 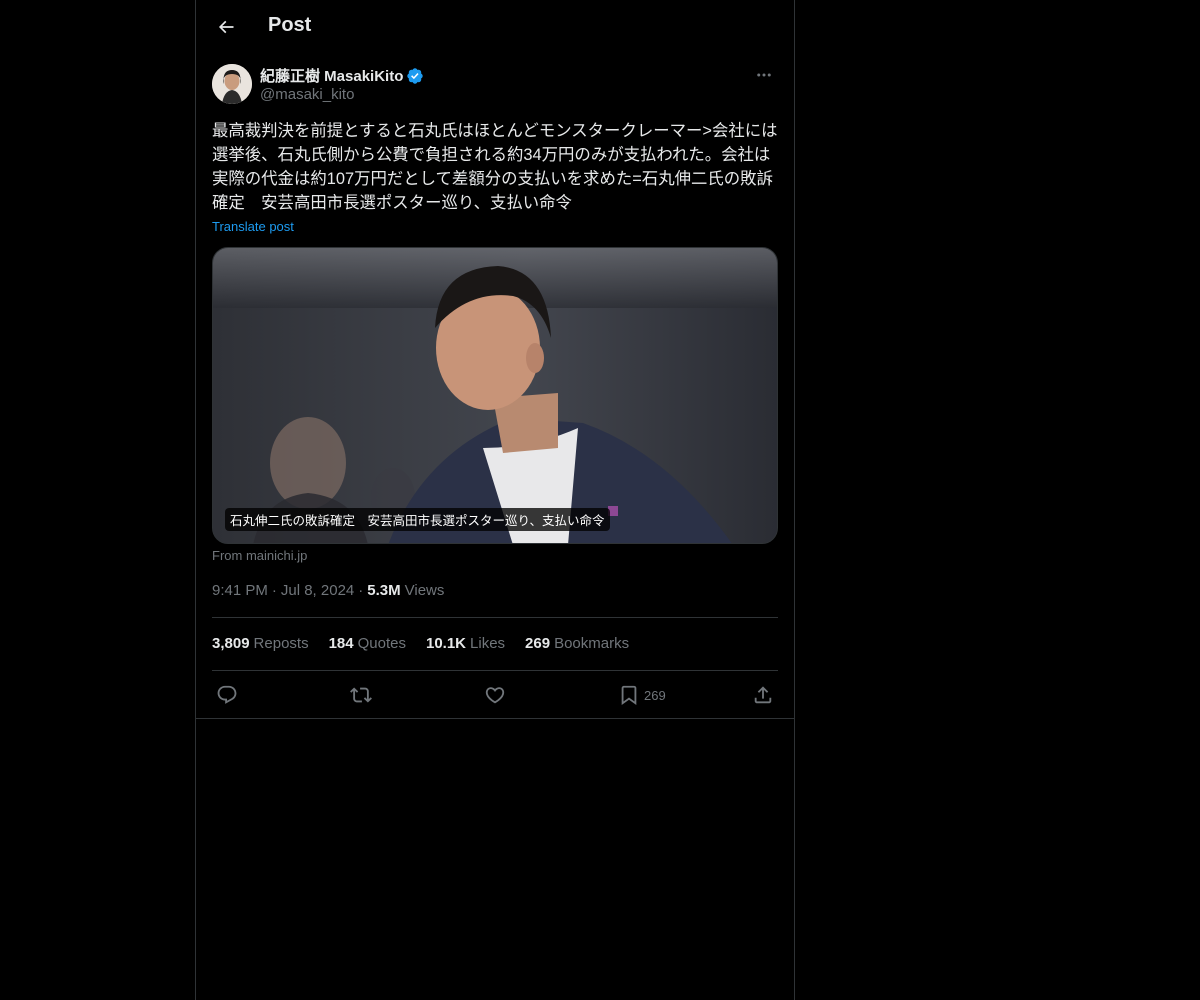 I want to click on heart-icon, so click(x=495, y=695).